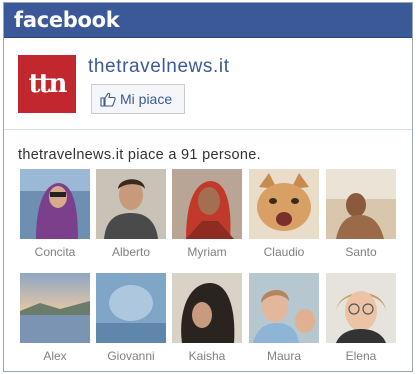  Describe the element at coordinates (131, 252) in the screenshot. I see `fan-name: Alberto` at that location.